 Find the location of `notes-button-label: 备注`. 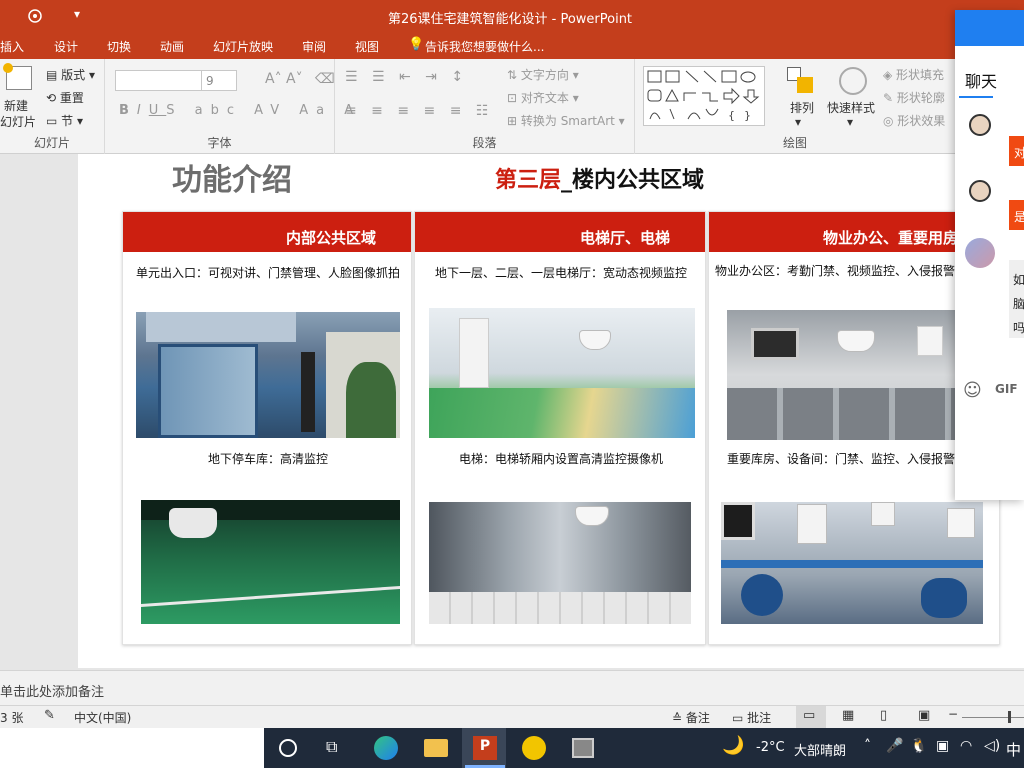

notes-button-label: 备注 is located at coordinates (697, 718).